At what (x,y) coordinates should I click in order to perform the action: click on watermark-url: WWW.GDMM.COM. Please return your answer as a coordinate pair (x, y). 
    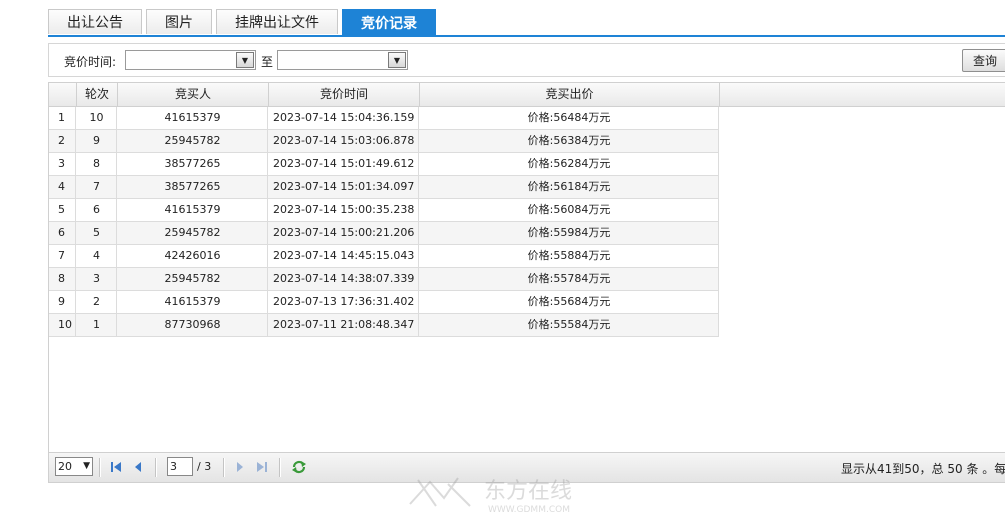
    Looking at the image, I should click on (529, 509).